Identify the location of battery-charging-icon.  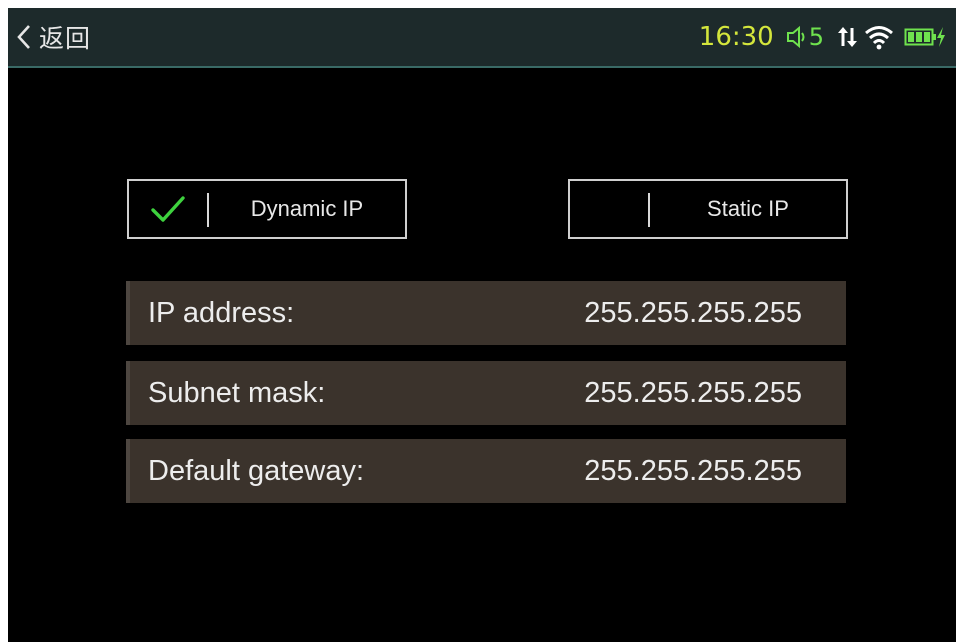
(925, 37).